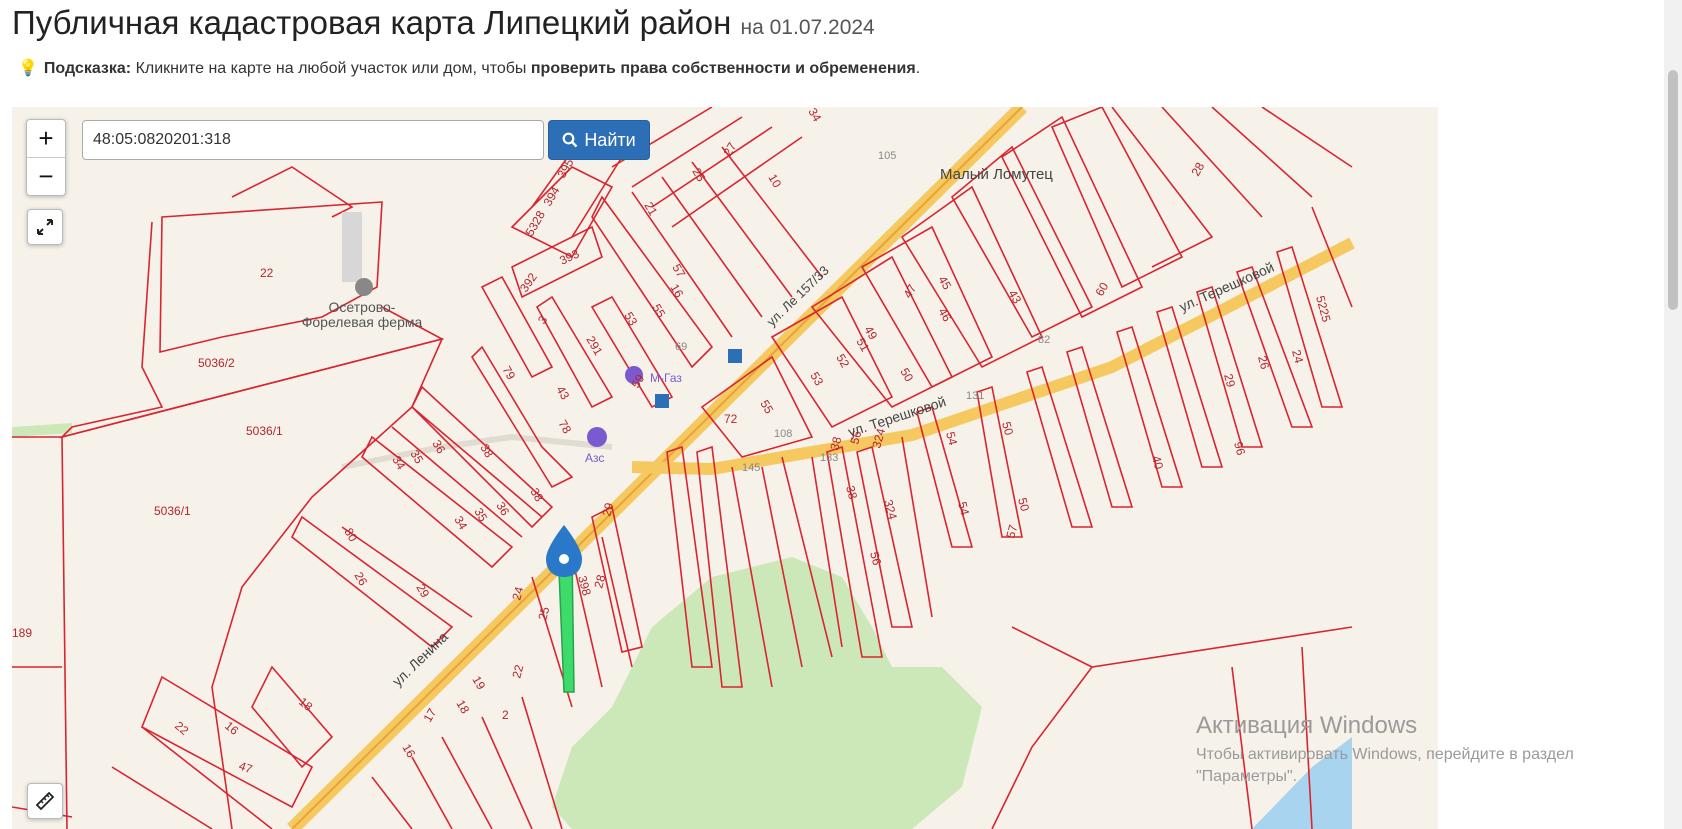 This screenshot has width=1682, height=829. I want to click on fullscreen-button, so click(45, 227).